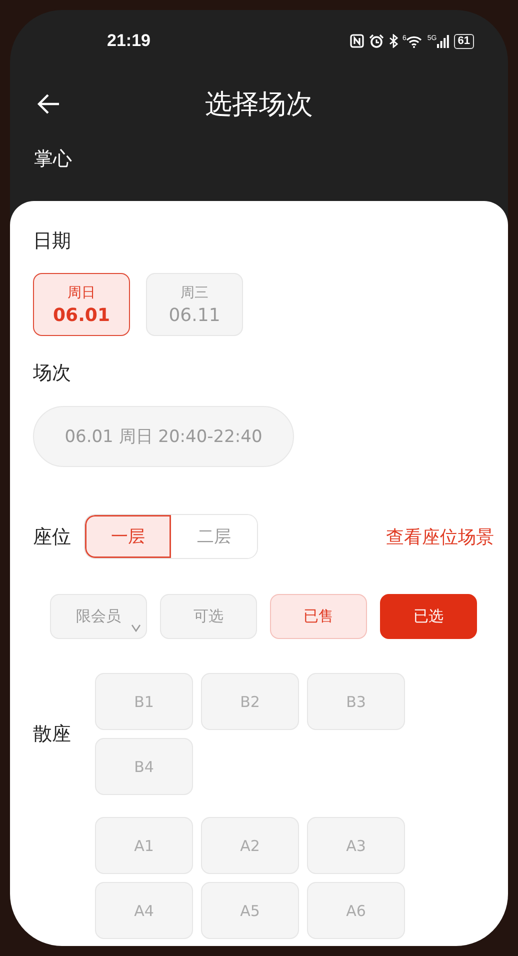 This screenshot has width=518, height=956. I want to click on venue-name: 掌心, so click(53, 159).